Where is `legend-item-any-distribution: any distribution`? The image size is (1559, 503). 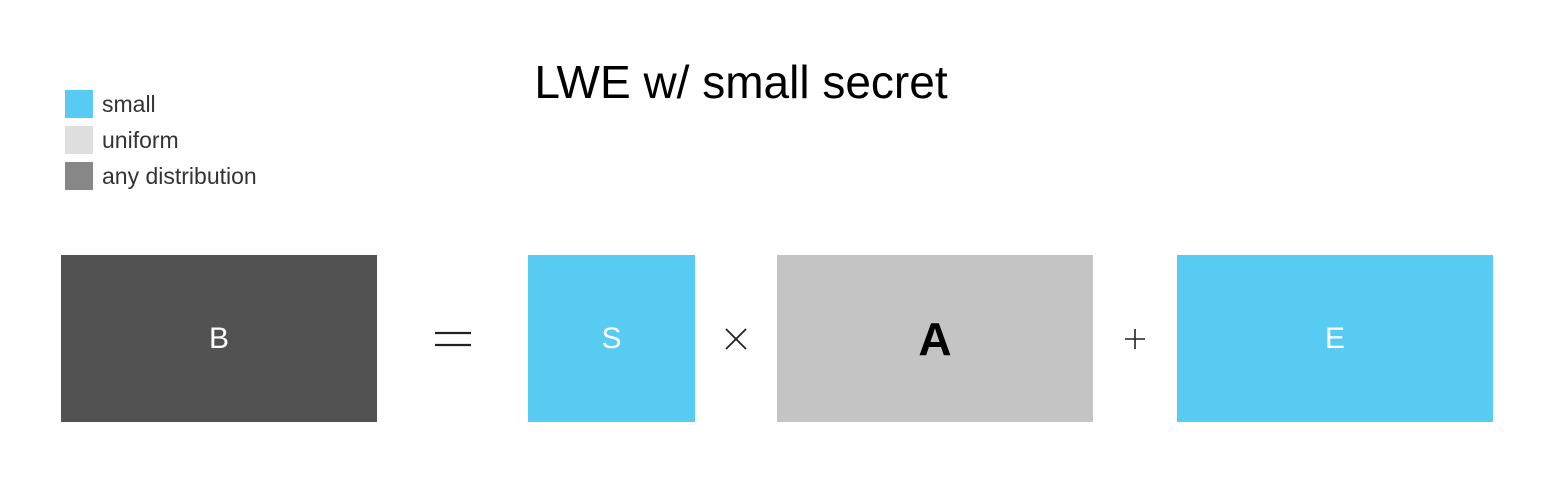 legend-item-any-distribution: any distribution is located at coordinates (161, 176).